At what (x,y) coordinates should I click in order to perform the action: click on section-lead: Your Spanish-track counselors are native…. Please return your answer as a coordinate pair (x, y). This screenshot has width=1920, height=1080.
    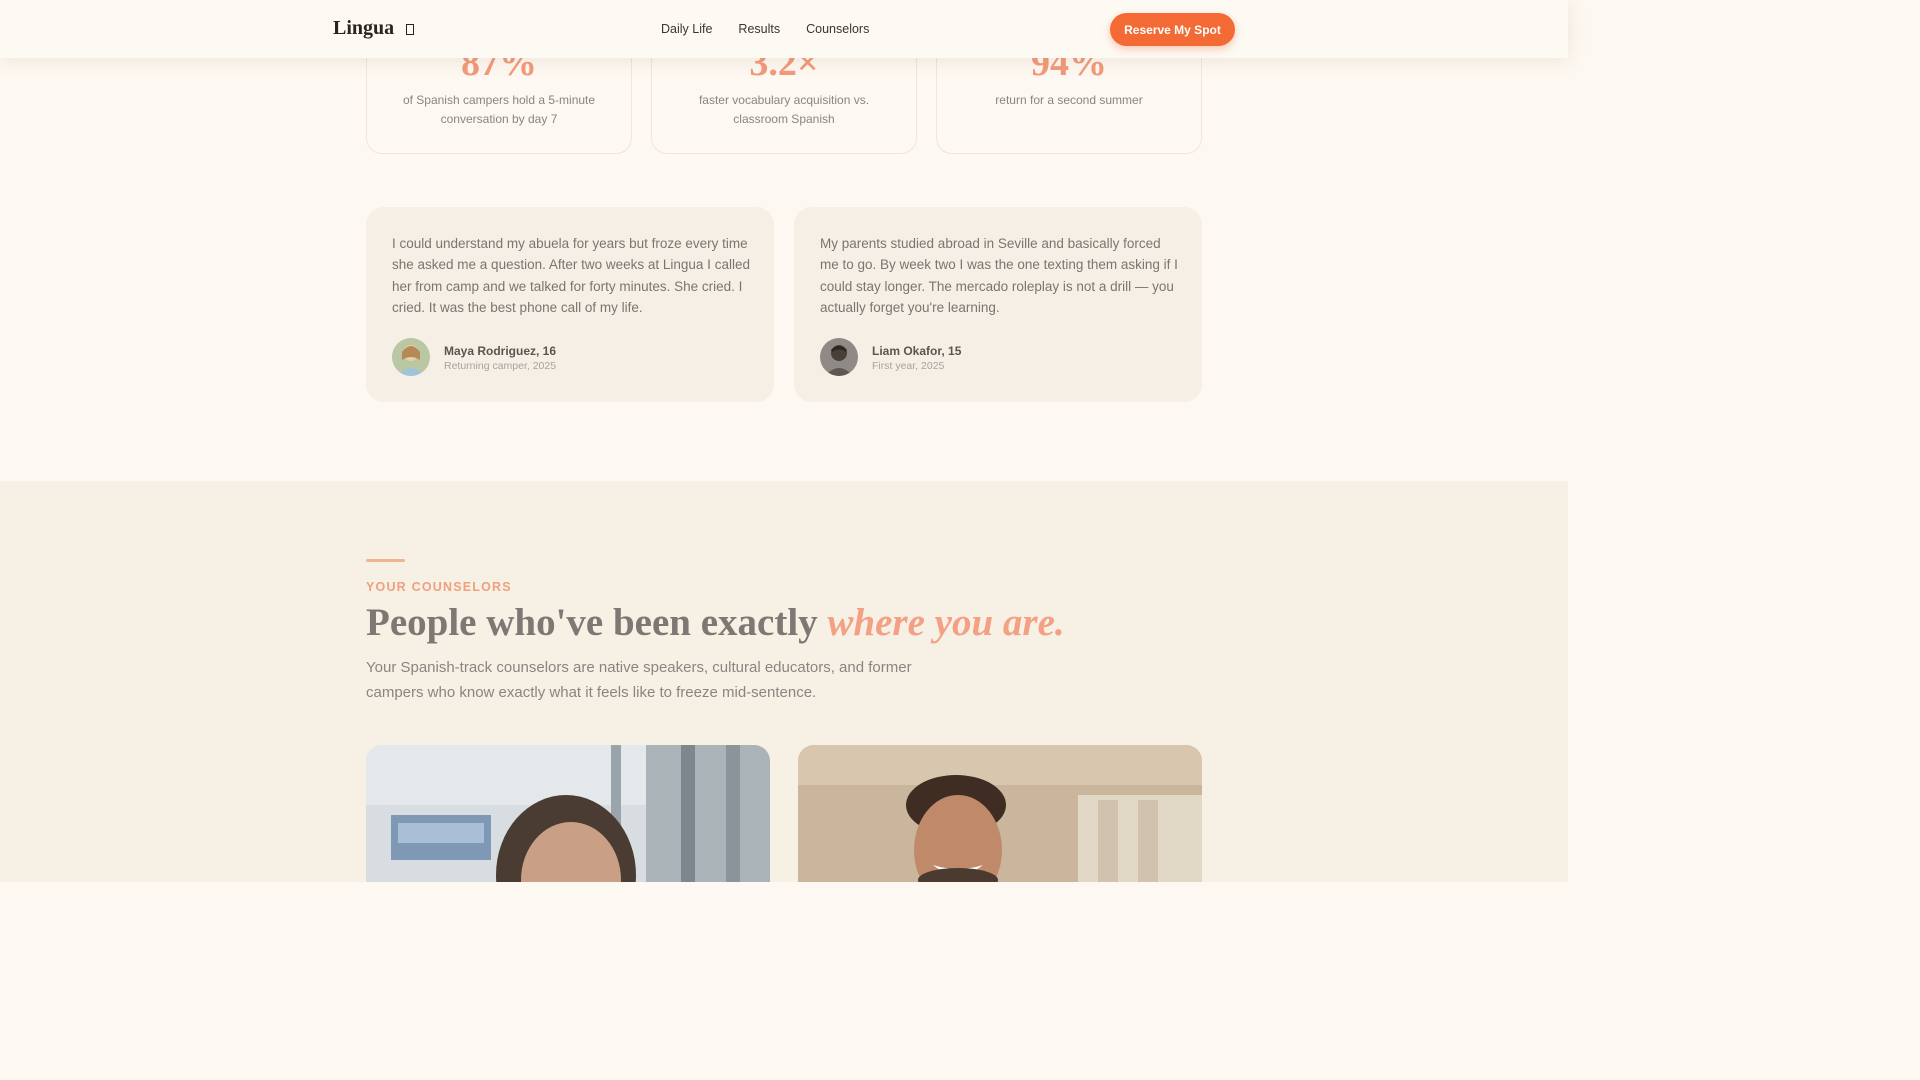
    Looking at the image, I should click on (639, 680).